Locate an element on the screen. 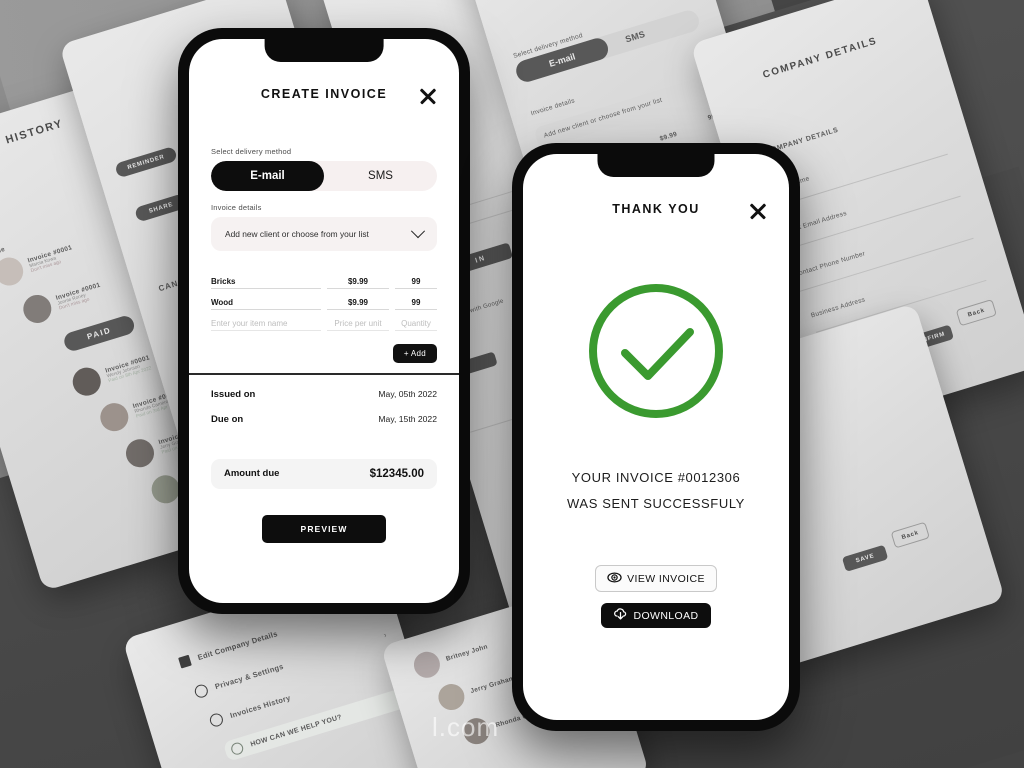  lock-icon is located at coordinates (201, 691).